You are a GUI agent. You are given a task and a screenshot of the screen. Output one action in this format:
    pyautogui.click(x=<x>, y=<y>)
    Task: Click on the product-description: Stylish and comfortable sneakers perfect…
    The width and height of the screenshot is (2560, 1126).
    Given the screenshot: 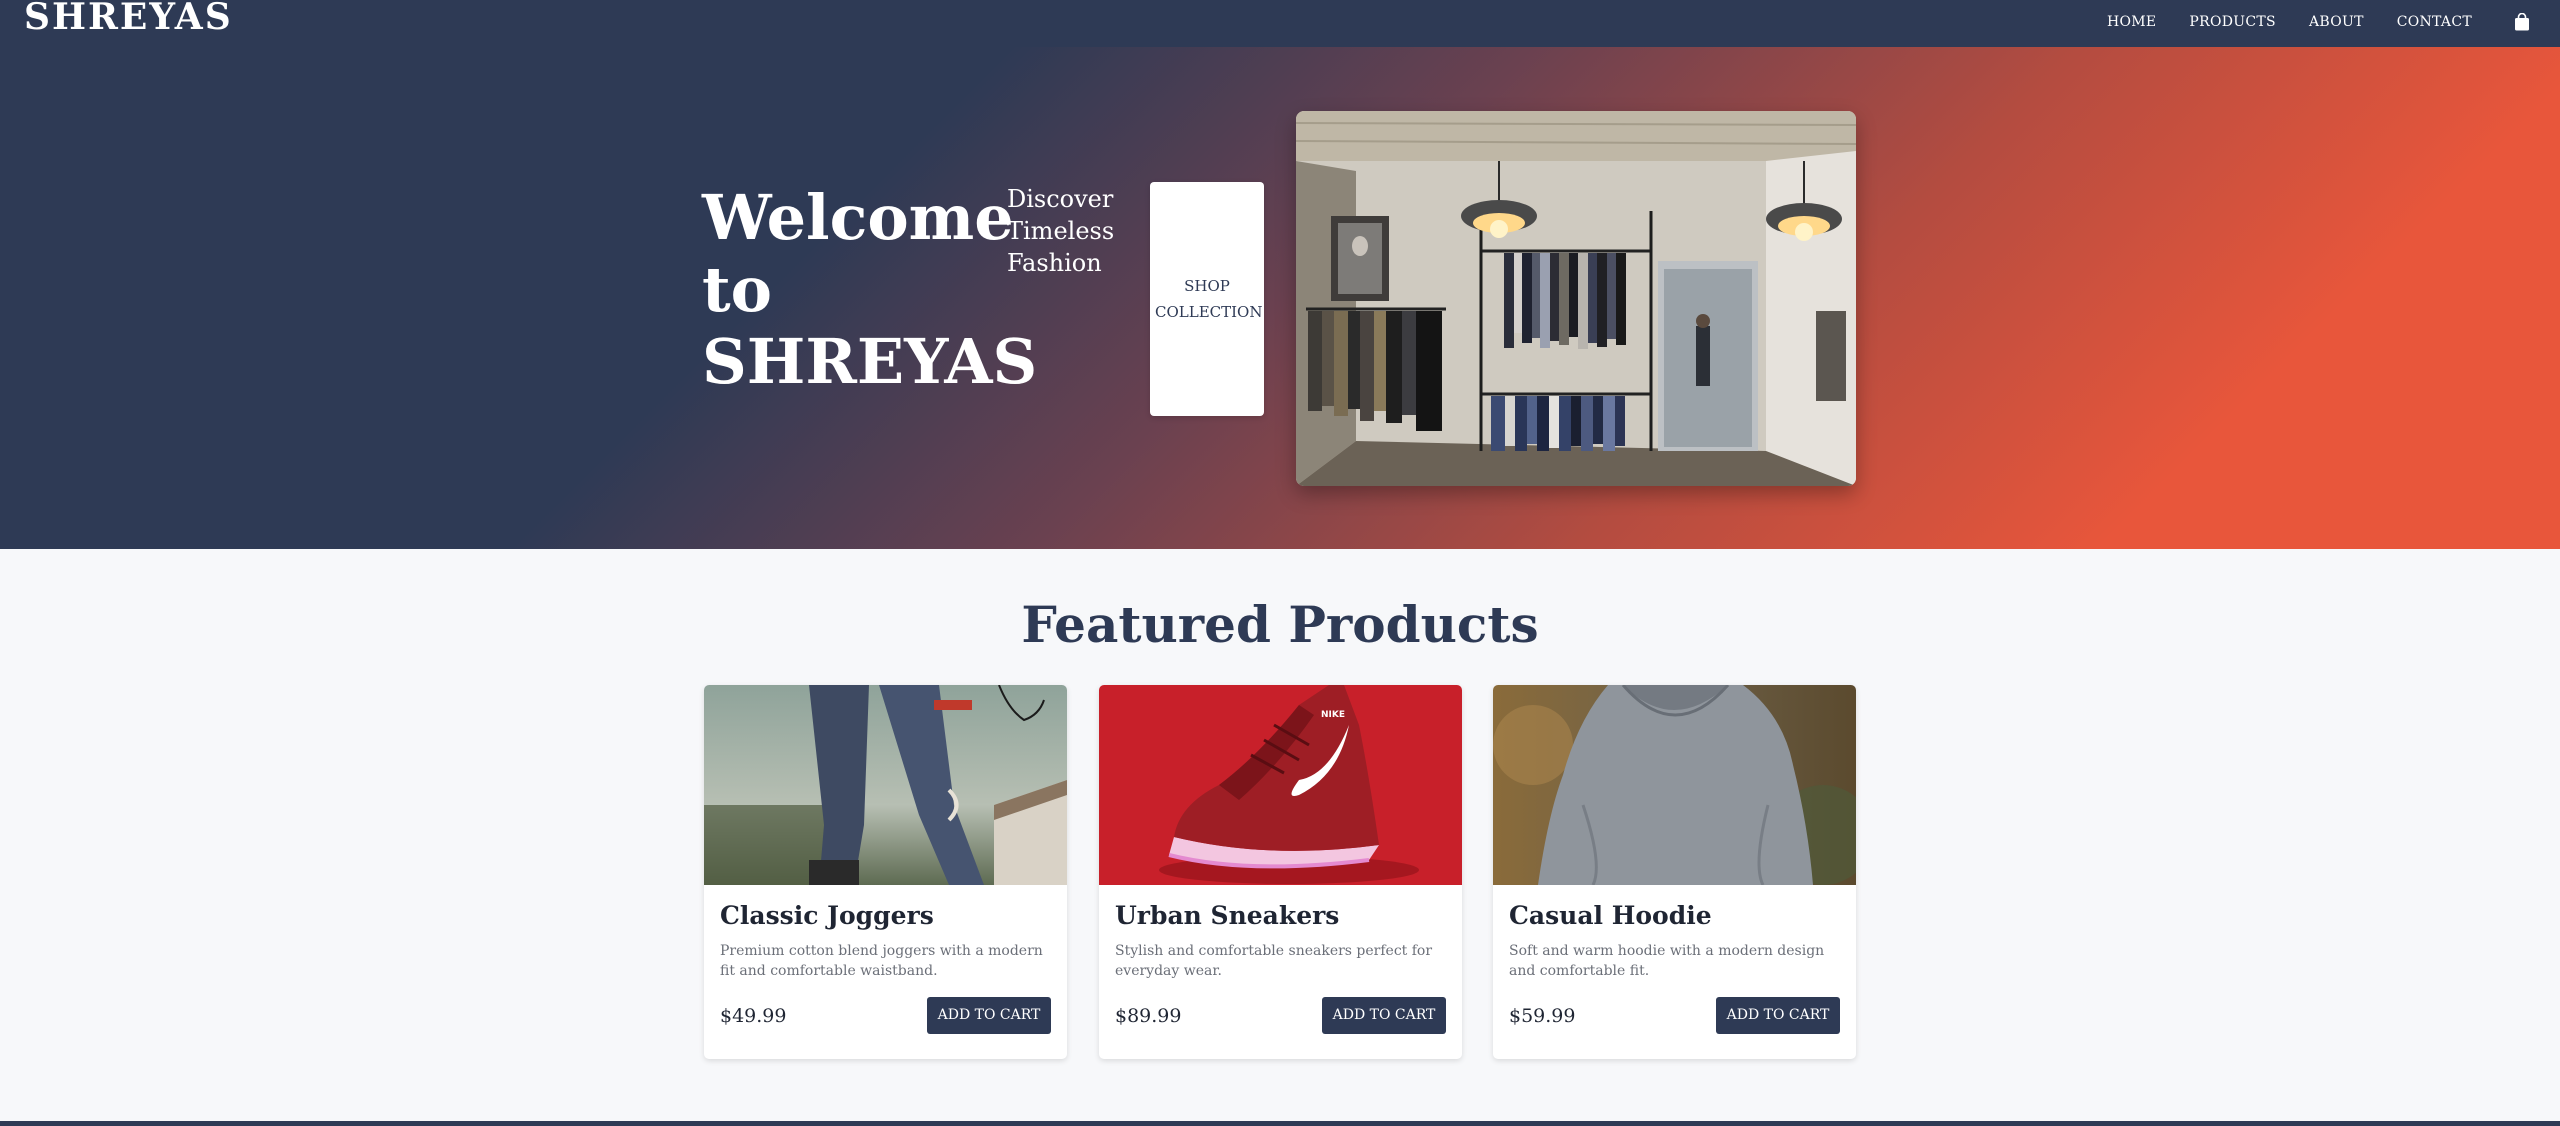 What is the action you would take?
    pyautogui.click(x=1274, y=961)
    